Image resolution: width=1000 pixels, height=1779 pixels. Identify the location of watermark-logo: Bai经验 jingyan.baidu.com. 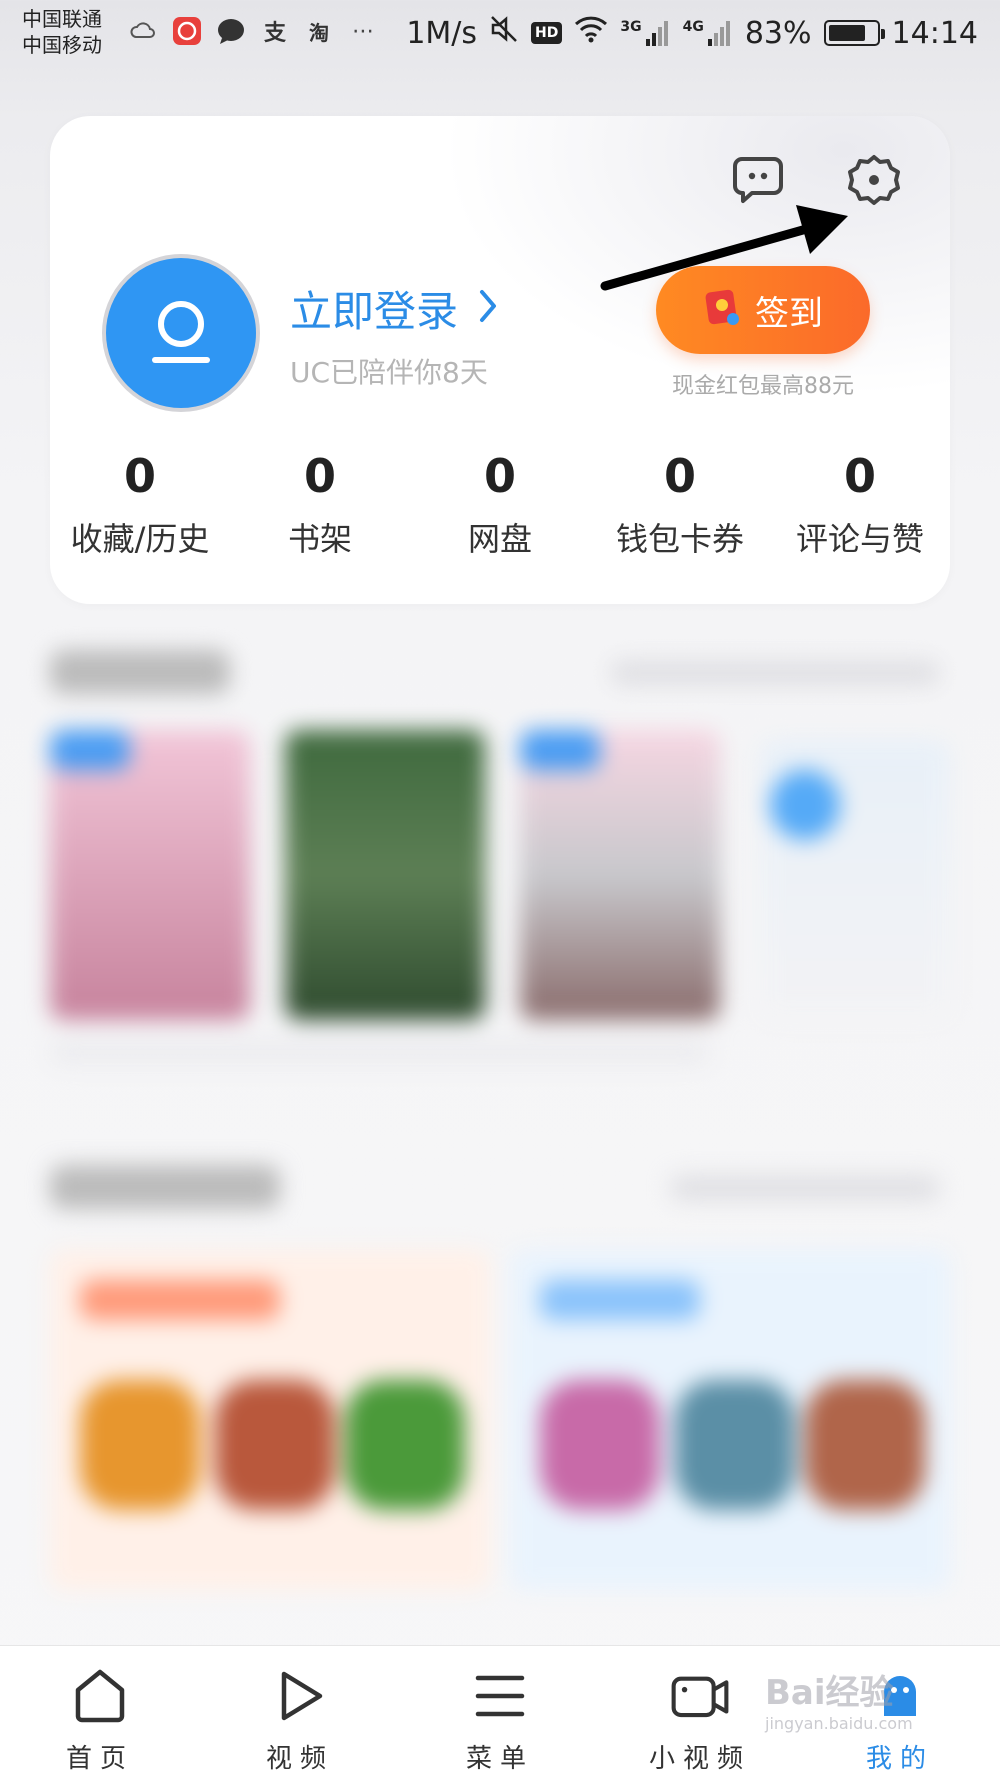
(839, 1699).